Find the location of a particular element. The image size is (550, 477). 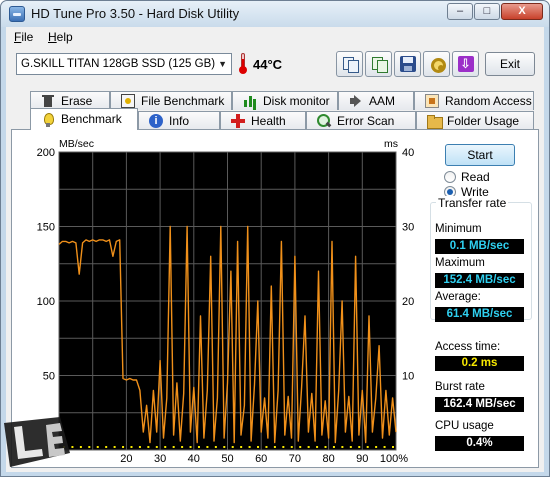

tab-health: Health is located at coordinates (263, 120).